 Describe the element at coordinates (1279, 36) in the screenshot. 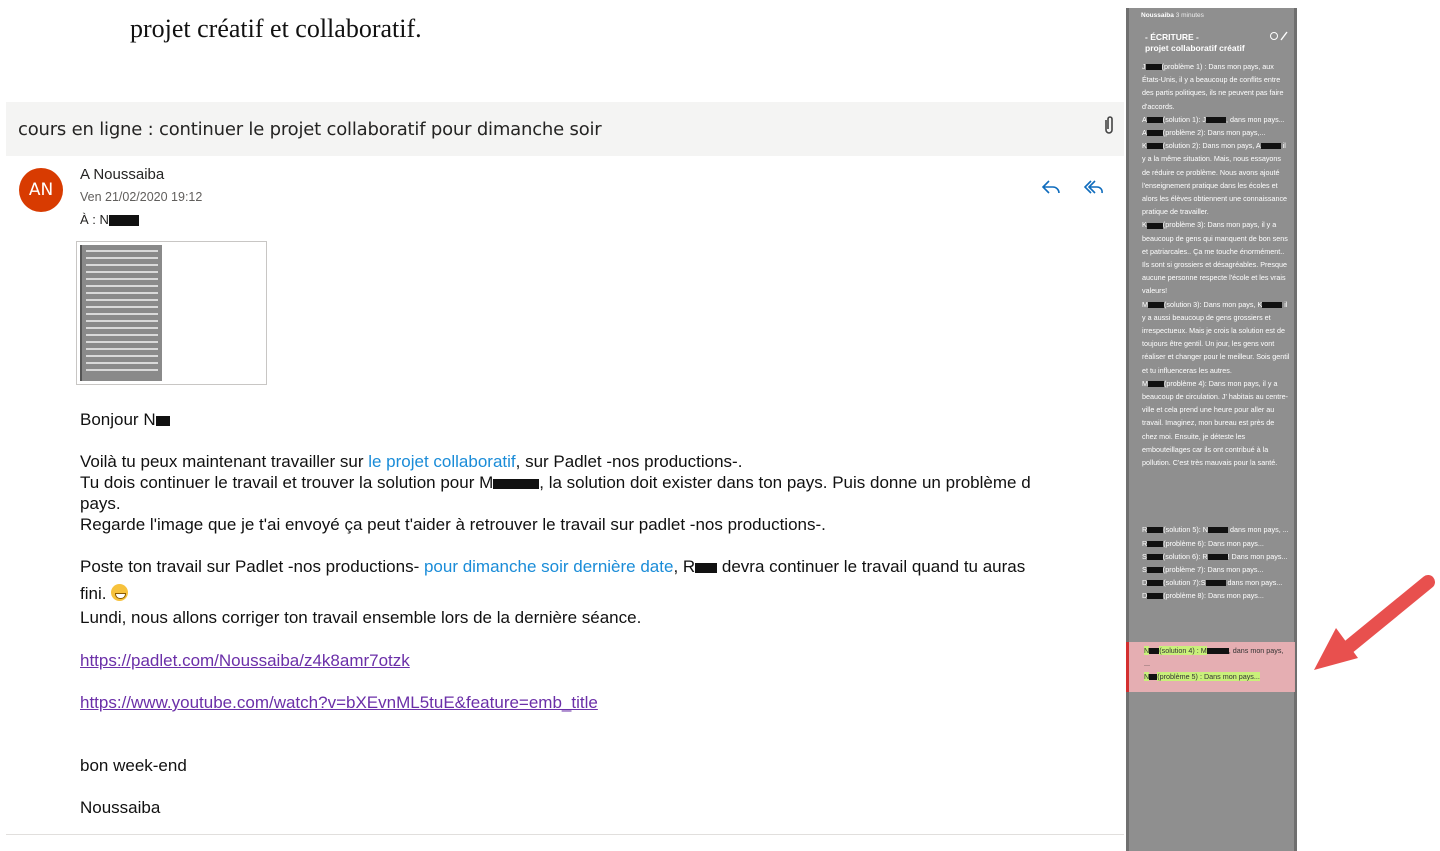

I see `edit-pencil-icon` at that location.